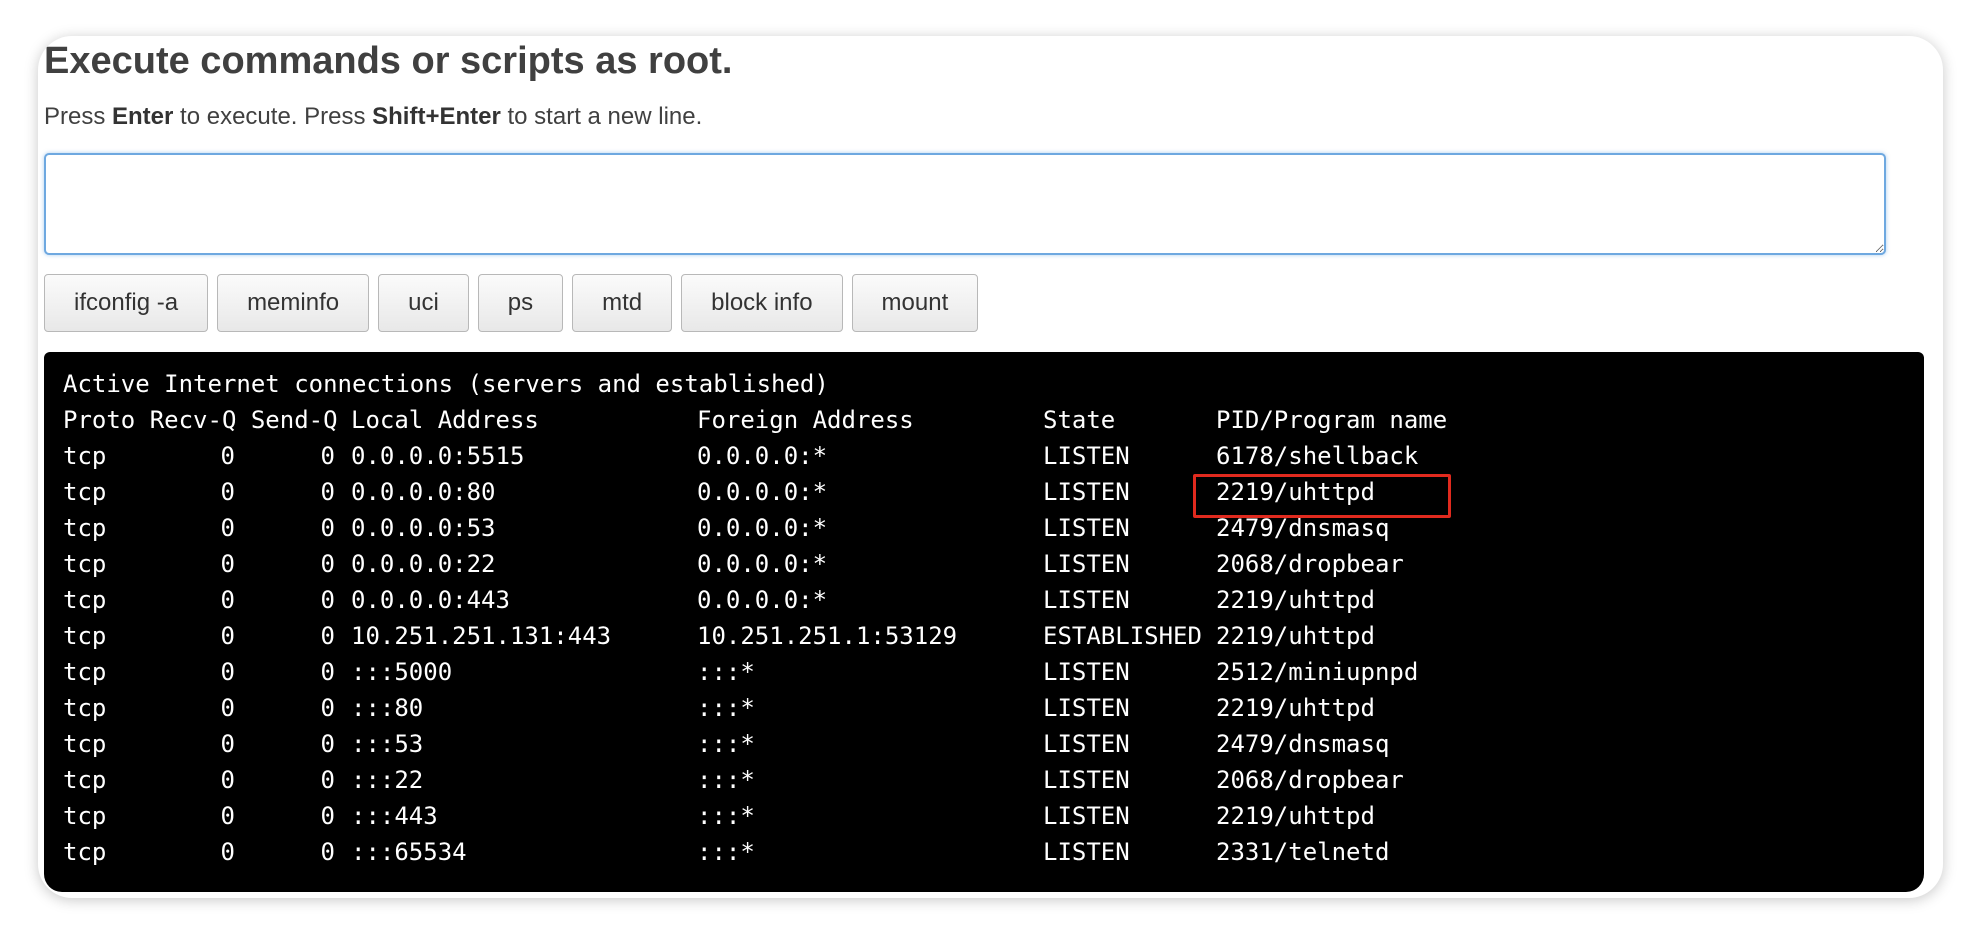  I want to click on hint-text-1: Press, so click(78, 116).